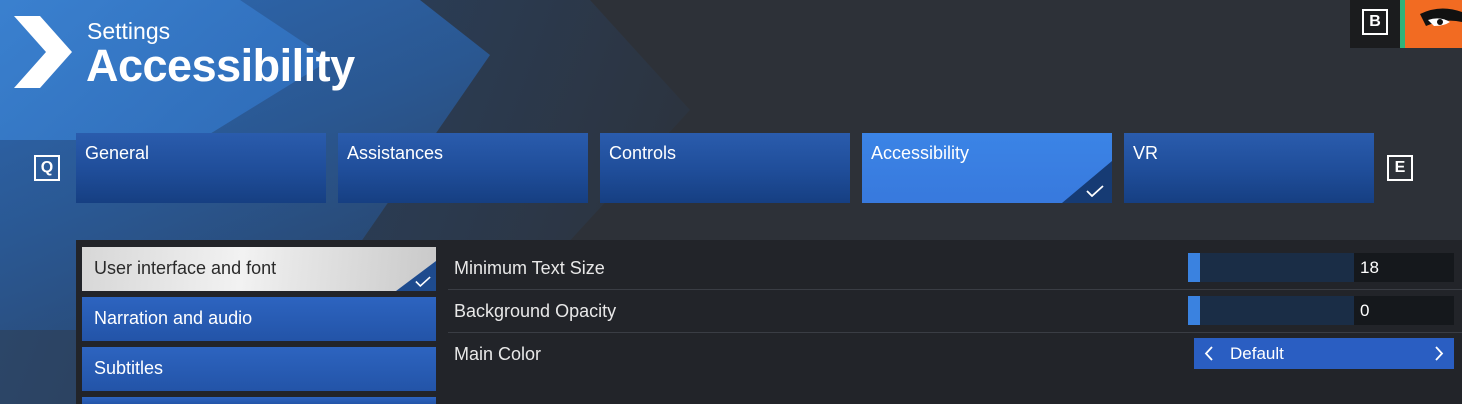 This screenshot has height=404, width=1462. I want to click on min-text-size-value: 18, so click(1404, 267).